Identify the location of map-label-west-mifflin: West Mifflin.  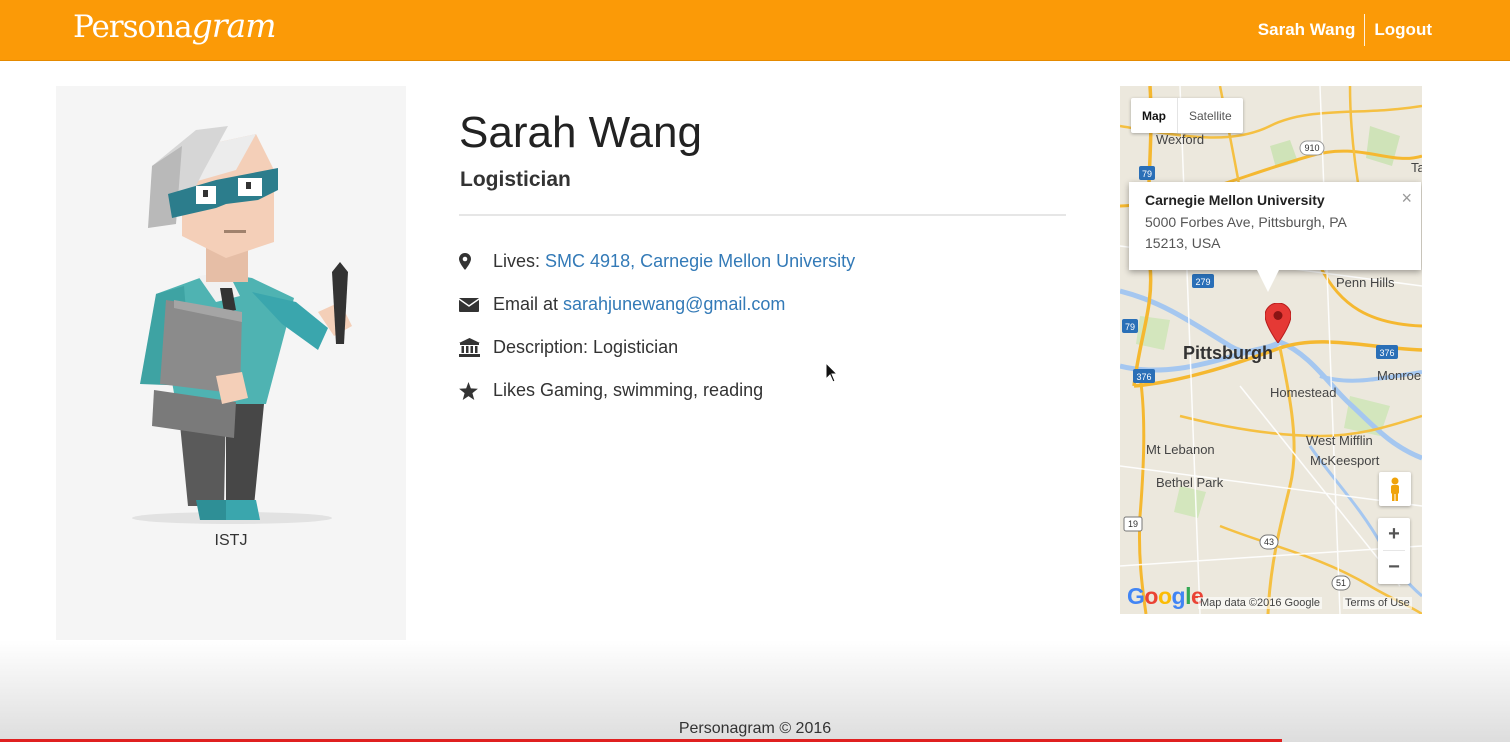
(1339, 440).